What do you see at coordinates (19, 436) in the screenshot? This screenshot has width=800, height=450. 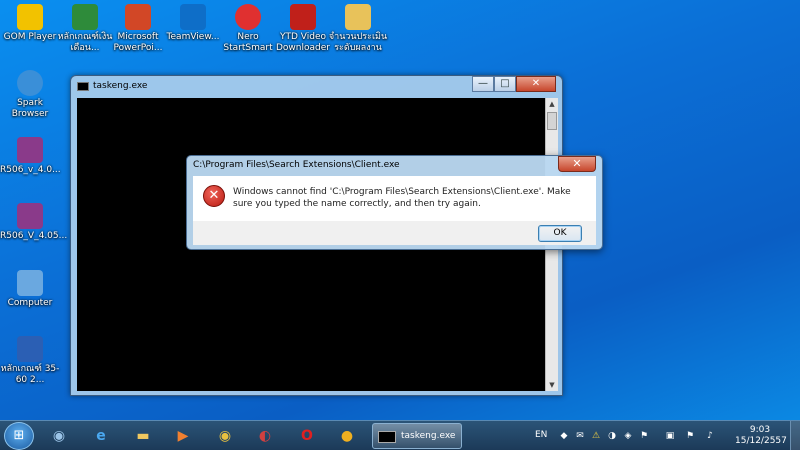 I see `start-button: ⊞` at bounding box center [19, 436].